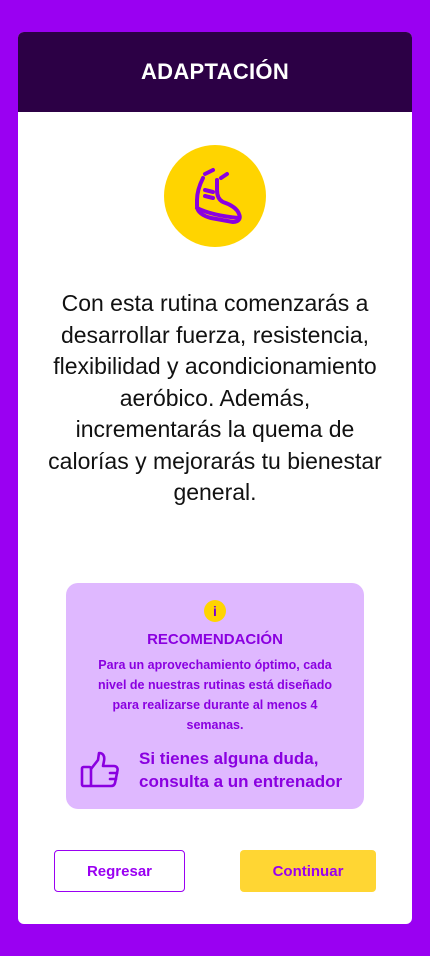  I want to click on running-shoe-icon, so click(215, 196).